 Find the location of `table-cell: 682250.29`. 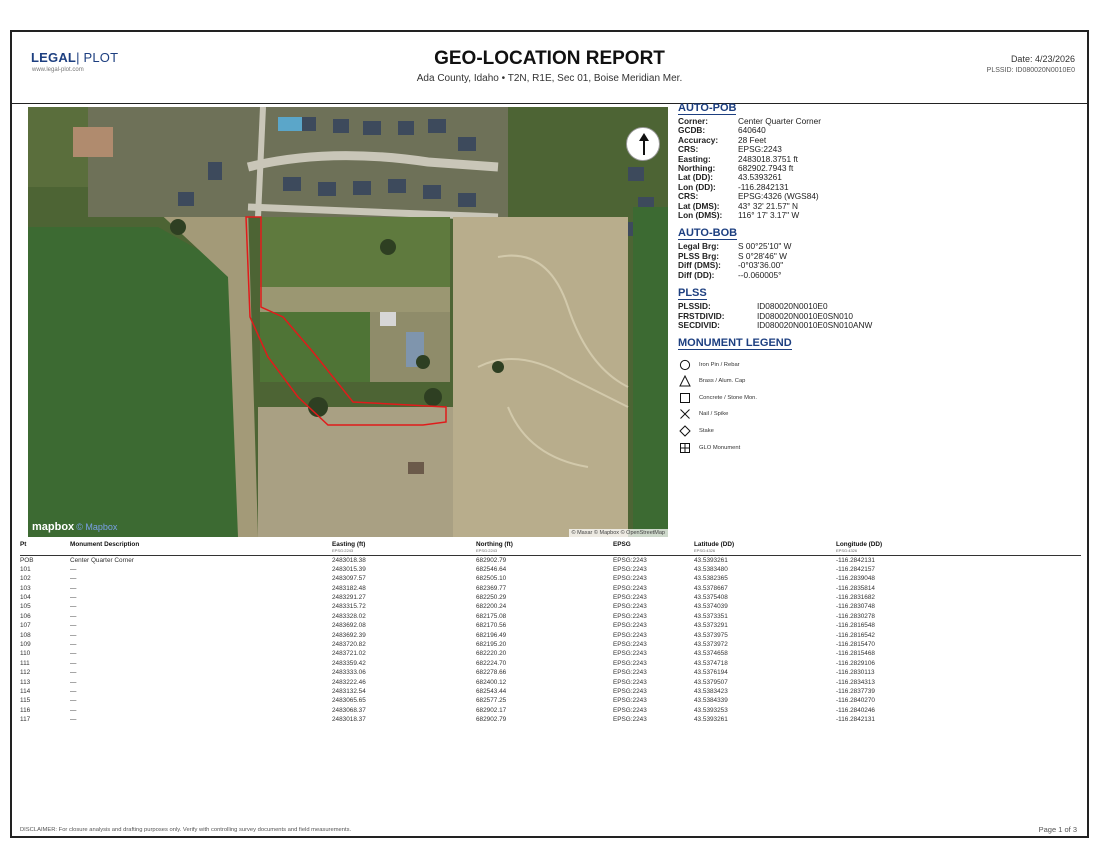

table-cell: 682250.29 is located at coordinates (491, 598).